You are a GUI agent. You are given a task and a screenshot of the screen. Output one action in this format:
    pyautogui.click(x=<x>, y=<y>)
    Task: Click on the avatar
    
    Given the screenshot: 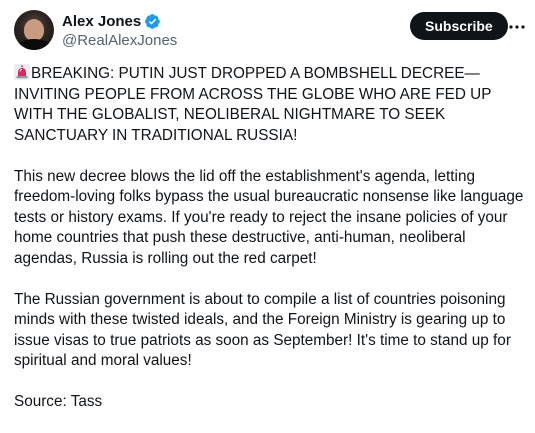 What is the action you would take?
    pyautogui.click(x=34, y=30)
    